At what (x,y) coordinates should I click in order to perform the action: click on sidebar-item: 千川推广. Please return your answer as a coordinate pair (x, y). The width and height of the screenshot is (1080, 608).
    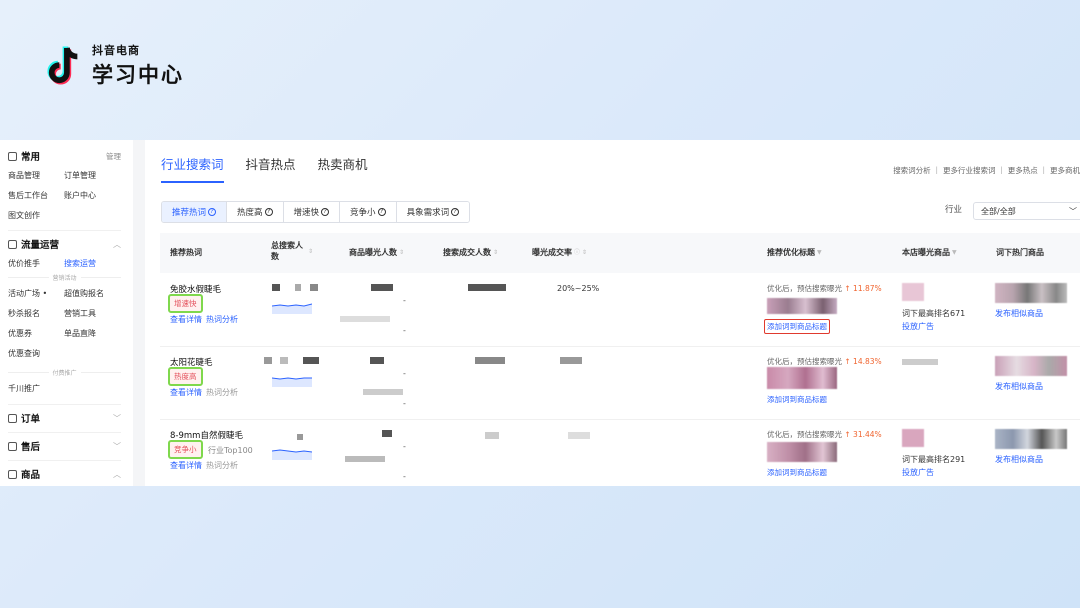
    Looking at the image, I should click on (70, 388).